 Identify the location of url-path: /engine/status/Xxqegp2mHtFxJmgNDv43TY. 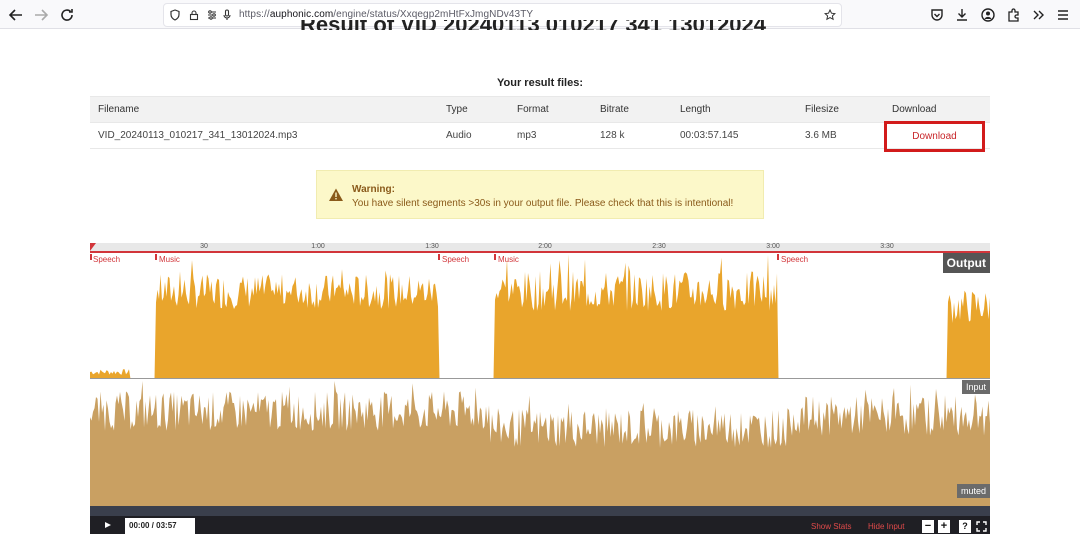
(433, 14).